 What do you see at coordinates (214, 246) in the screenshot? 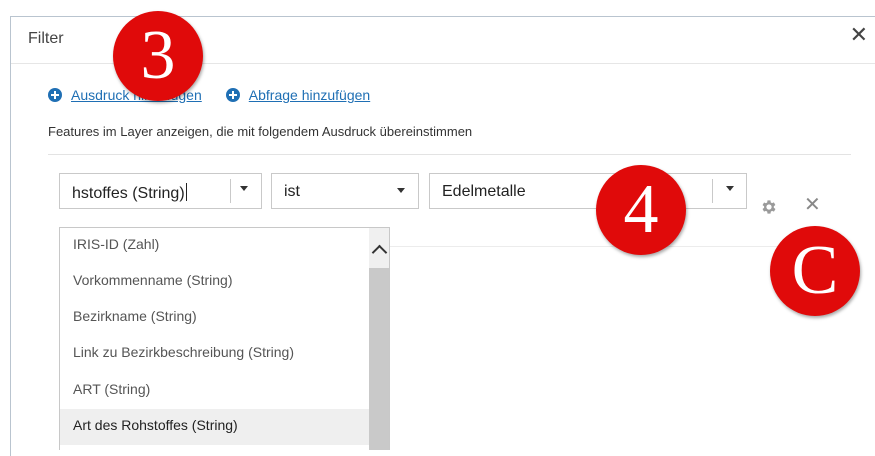
I see `dropdown-option: IRIS-ID (Zahl)` at bounding box center [214, 246].